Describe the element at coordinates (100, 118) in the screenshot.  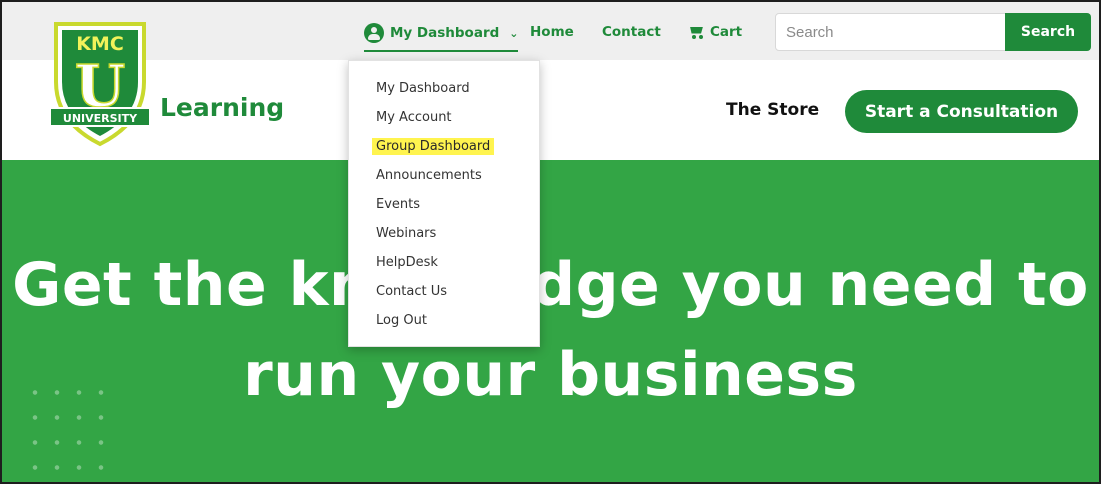
I see `logo-university-ribbon: UNIVERSITY` at that location.